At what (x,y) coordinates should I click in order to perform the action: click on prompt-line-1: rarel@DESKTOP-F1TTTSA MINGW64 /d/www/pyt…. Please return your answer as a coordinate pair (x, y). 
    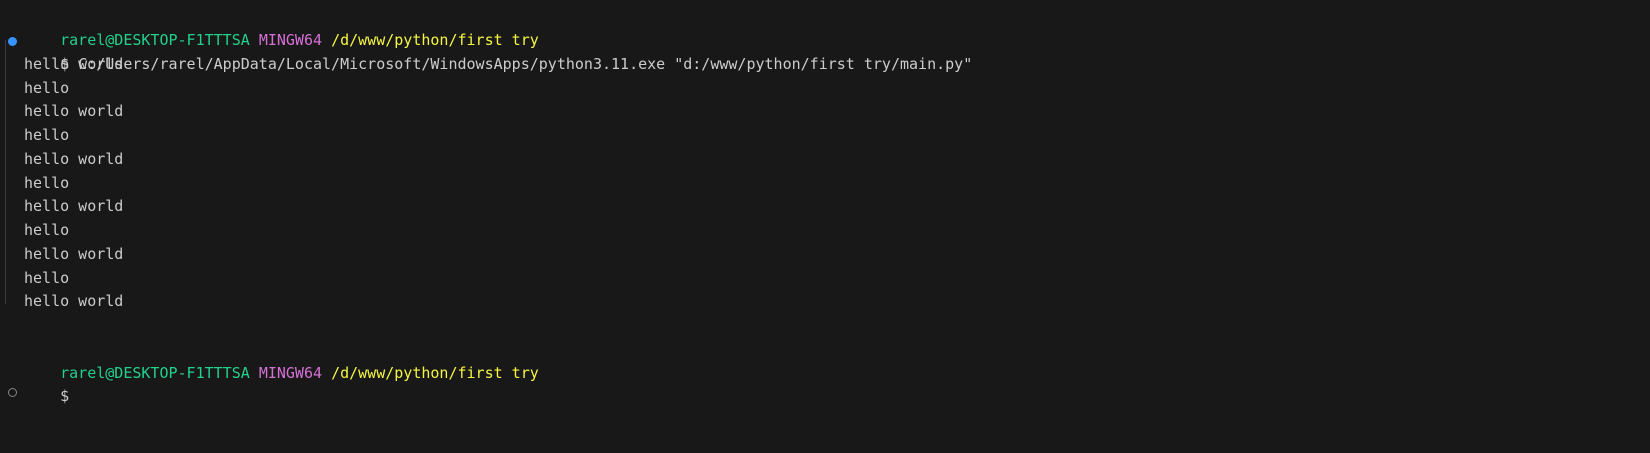
    Looking at the image, I should click on (281, 26).